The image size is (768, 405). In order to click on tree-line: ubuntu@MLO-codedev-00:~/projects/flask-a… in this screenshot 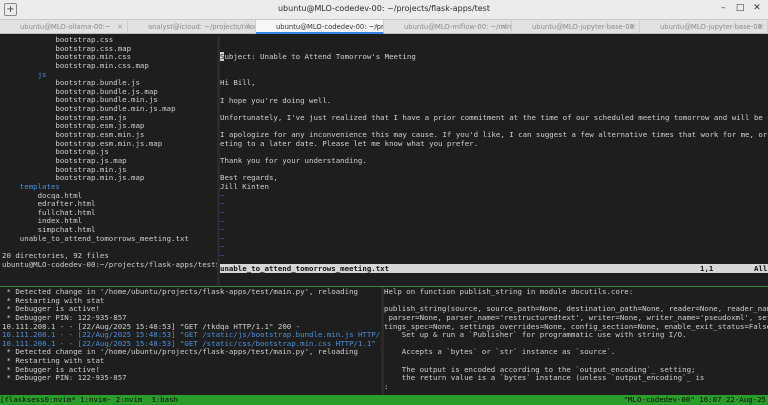, I will do `click(109, 264)`.